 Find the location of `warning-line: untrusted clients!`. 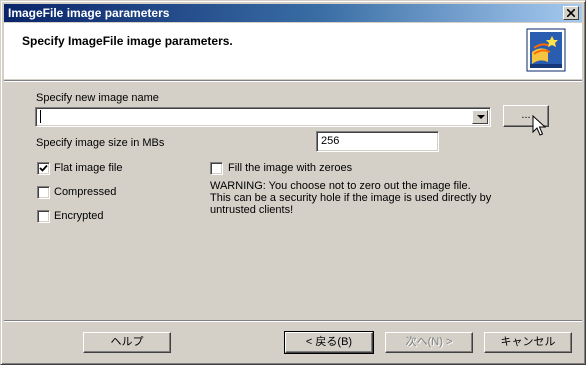

warning-line: untrusted clients! is located at coordinates (252, 210).